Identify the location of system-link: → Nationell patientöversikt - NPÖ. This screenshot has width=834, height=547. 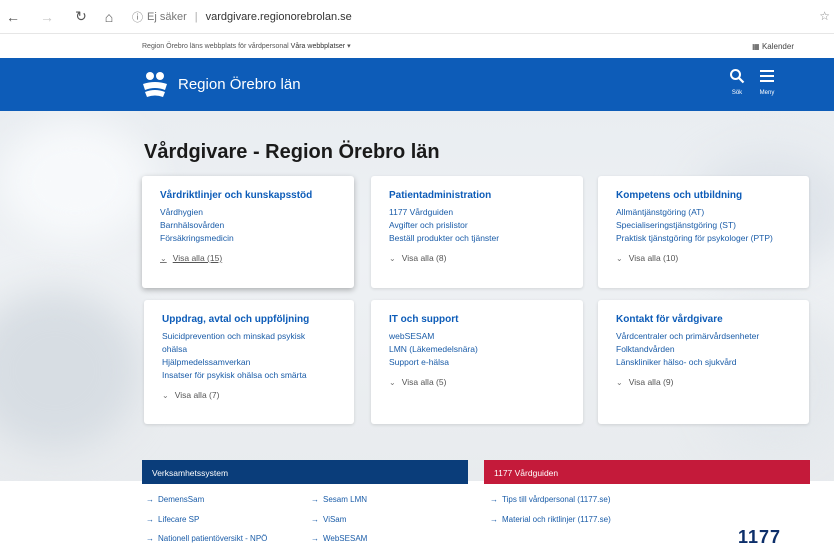
(206, 538).